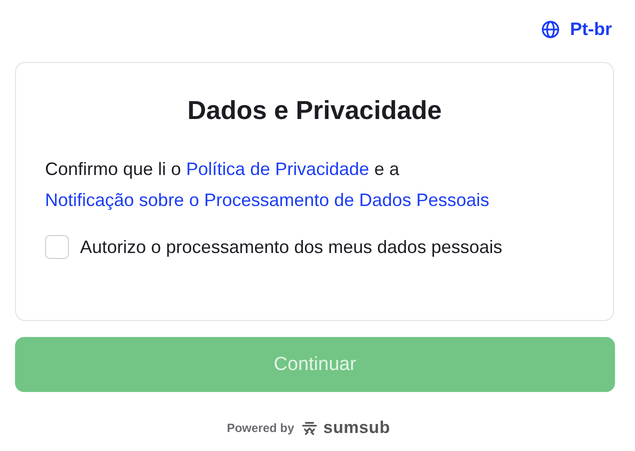 This screenshot has height=451, width=635. I want to click on sumsub-logo-icon, so click(310, 428).